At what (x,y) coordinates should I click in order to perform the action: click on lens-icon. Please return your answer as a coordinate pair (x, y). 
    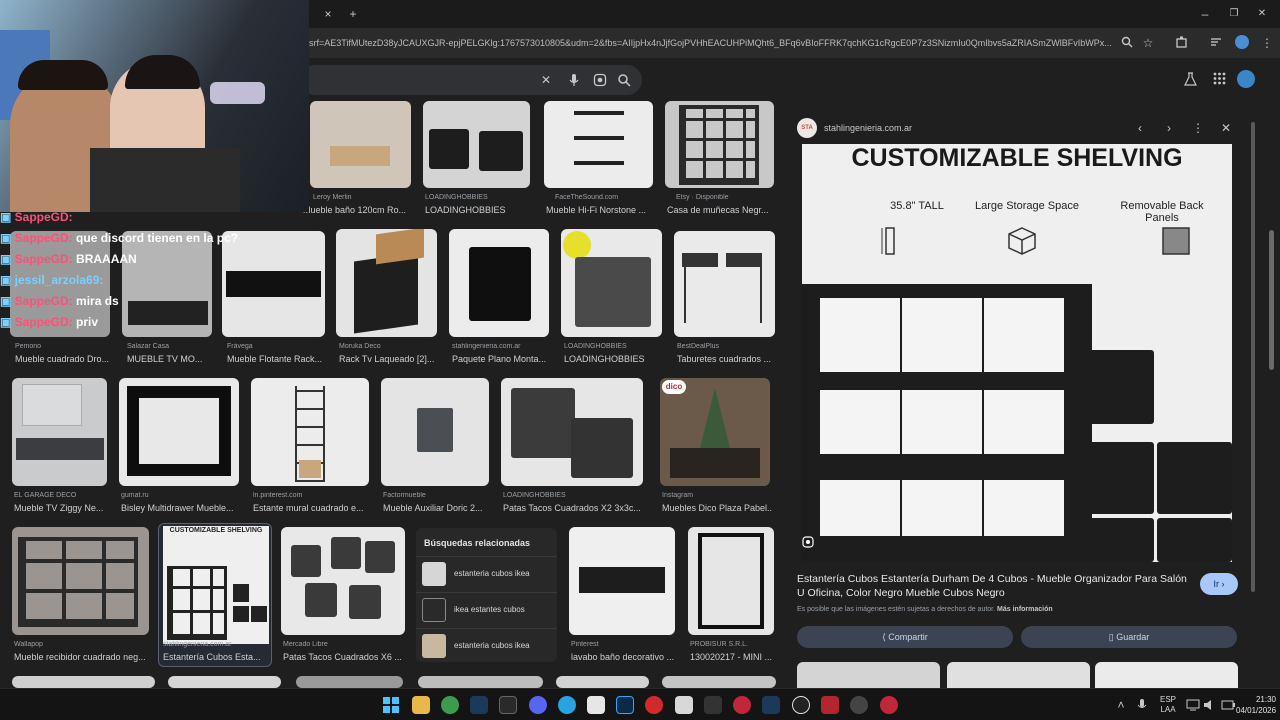
    Looking at the image, I should click on (808, 542).